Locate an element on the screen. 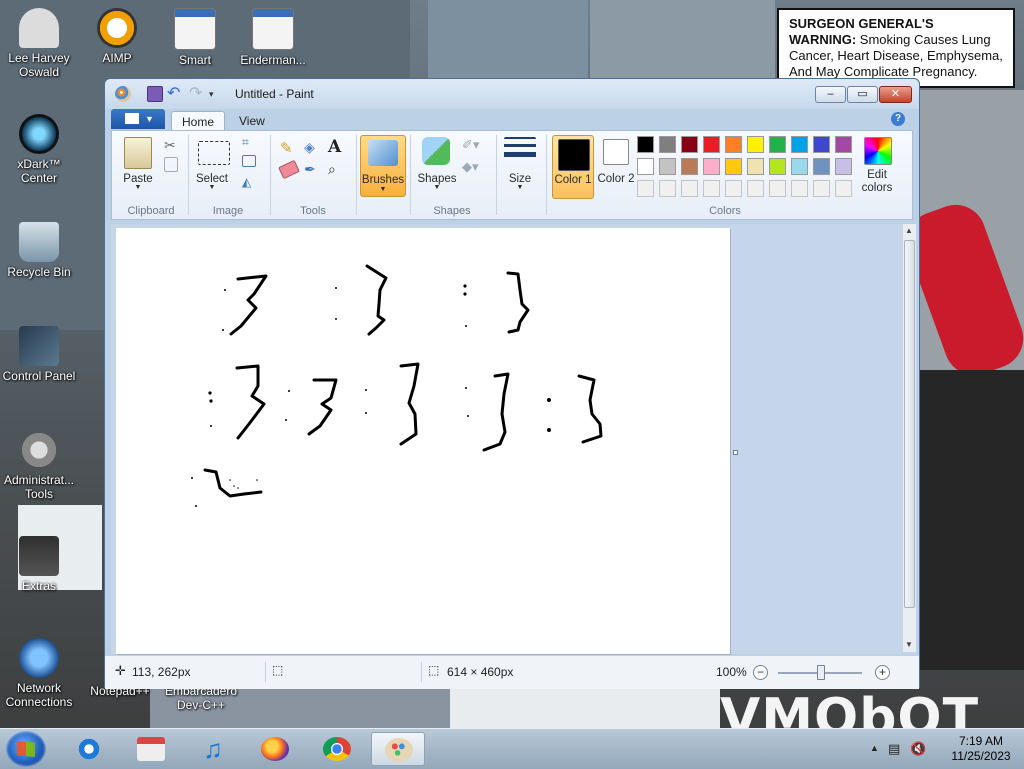  desktop-icon-control-panel: Control Panel is located at coordinates (39, 354).